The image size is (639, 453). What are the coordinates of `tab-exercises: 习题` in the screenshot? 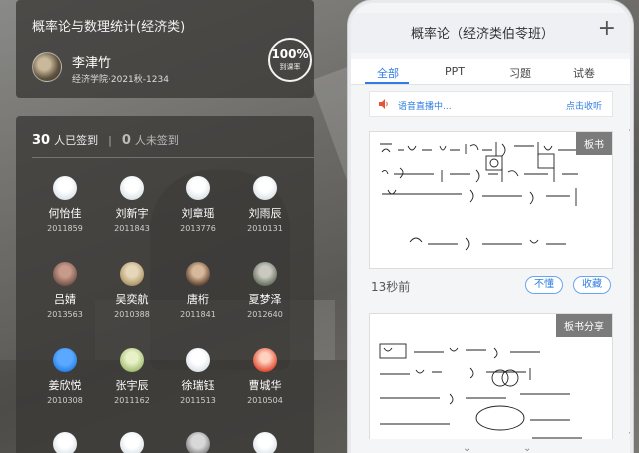 It's located at (520, 73).